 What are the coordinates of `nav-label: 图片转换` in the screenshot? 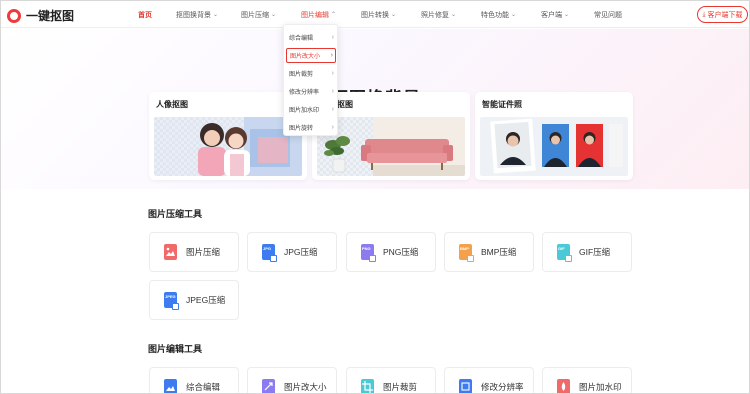 It's located at (375, 15).